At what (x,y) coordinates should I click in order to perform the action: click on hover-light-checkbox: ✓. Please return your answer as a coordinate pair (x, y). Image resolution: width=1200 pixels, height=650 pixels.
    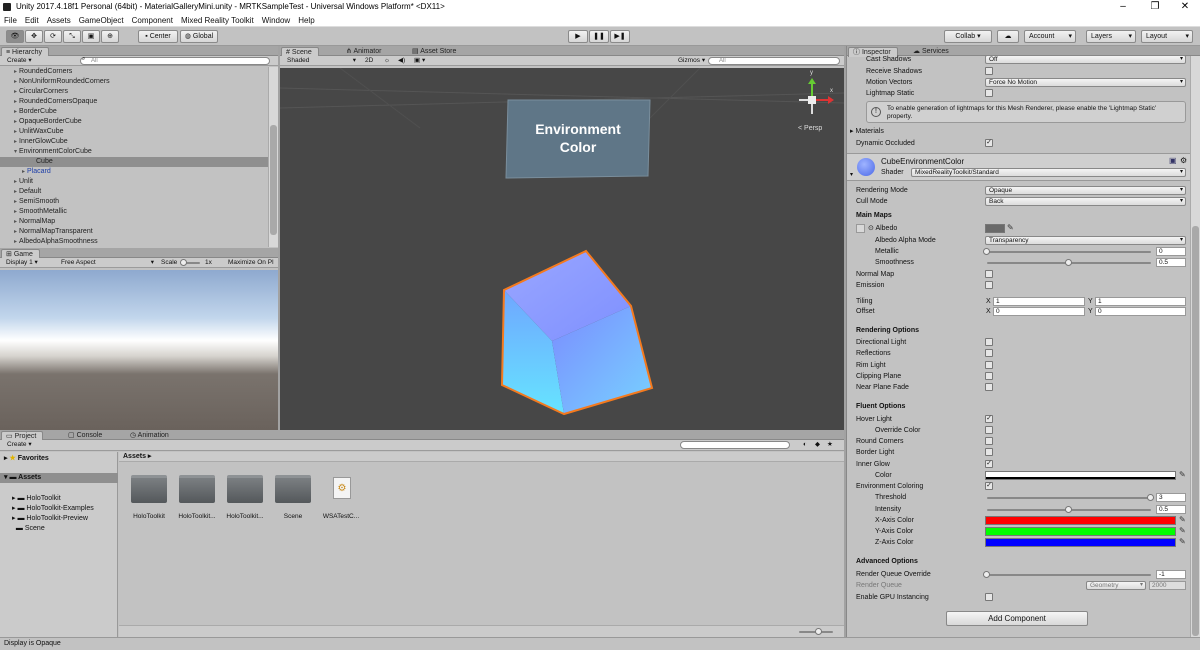
    Looking at the image, I should click on (989, 419).